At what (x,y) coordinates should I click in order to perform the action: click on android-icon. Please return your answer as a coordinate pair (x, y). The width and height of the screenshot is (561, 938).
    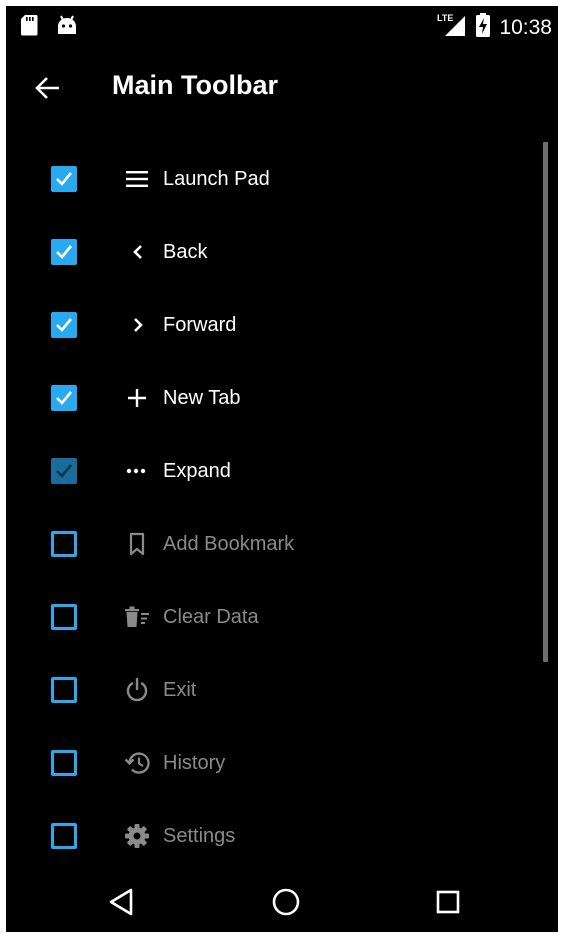
    Looking at the image, I should click on (67, 27).